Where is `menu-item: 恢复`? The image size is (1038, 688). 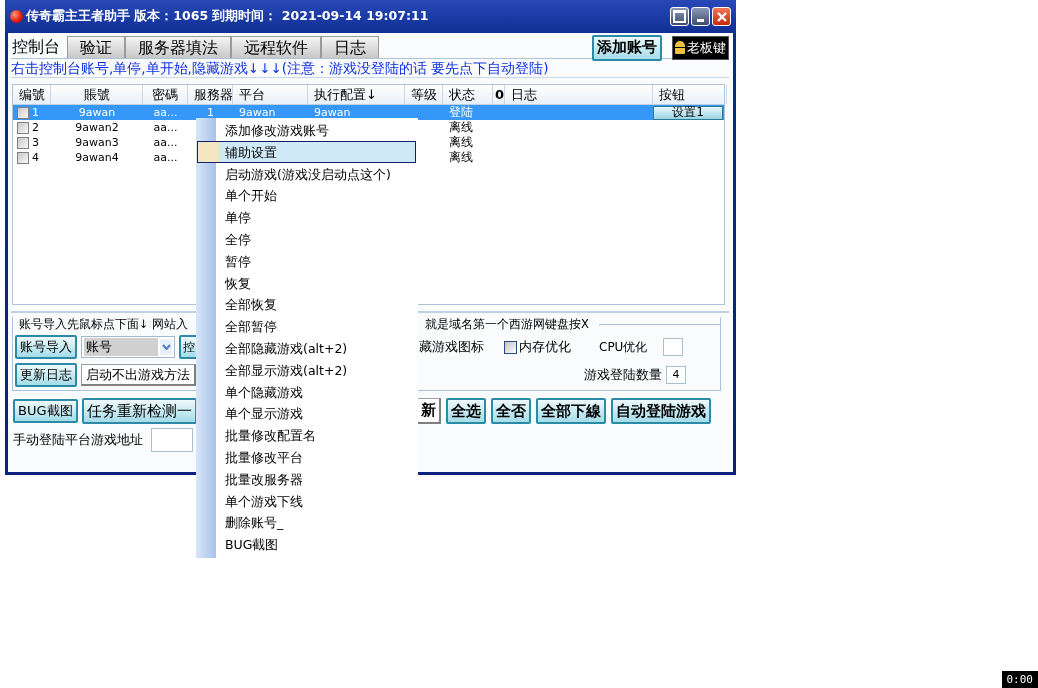 menu-item: 恢复 is located at coordinates (306, 282).